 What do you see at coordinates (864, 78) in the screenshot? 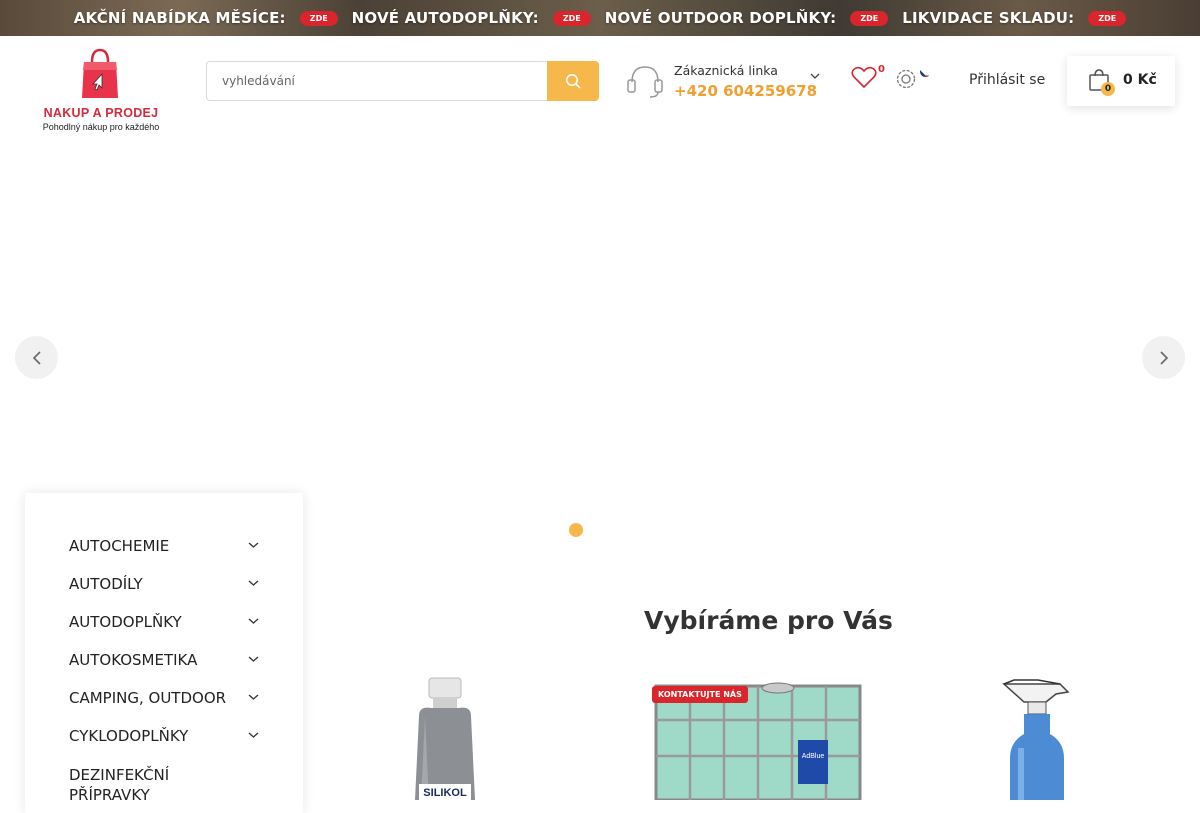
I see `heart-icon` at bounding box center [864, 78].